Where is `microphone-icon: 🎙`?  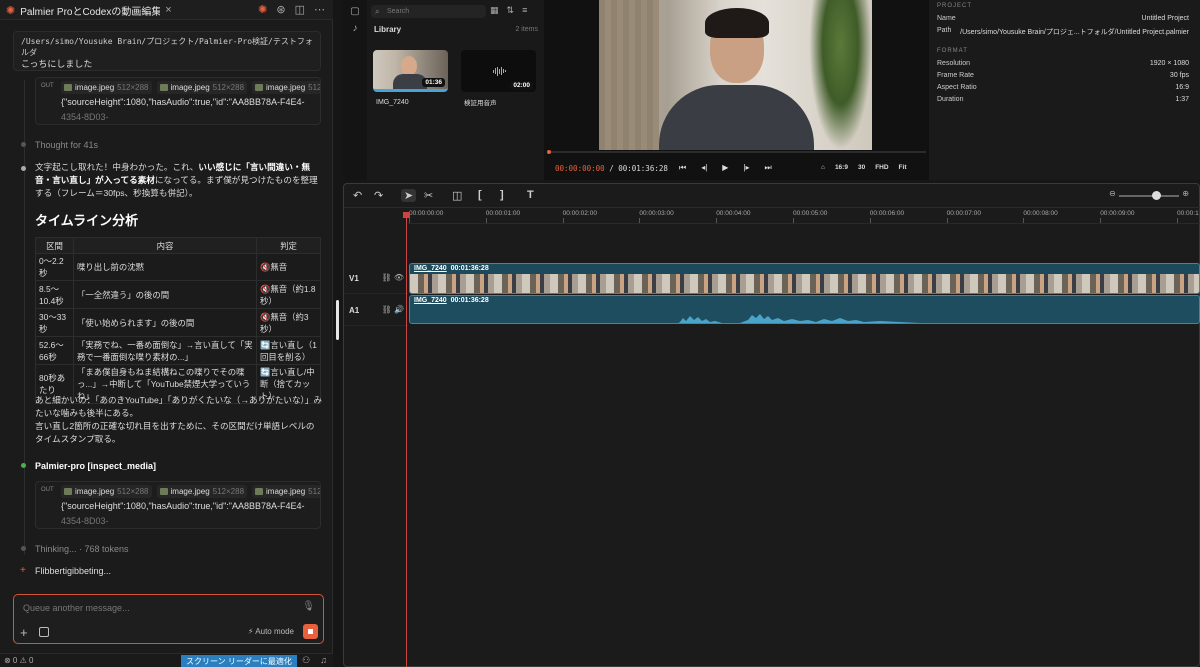
microphone-icon: 🎙 is located at coordinates (308, 606).